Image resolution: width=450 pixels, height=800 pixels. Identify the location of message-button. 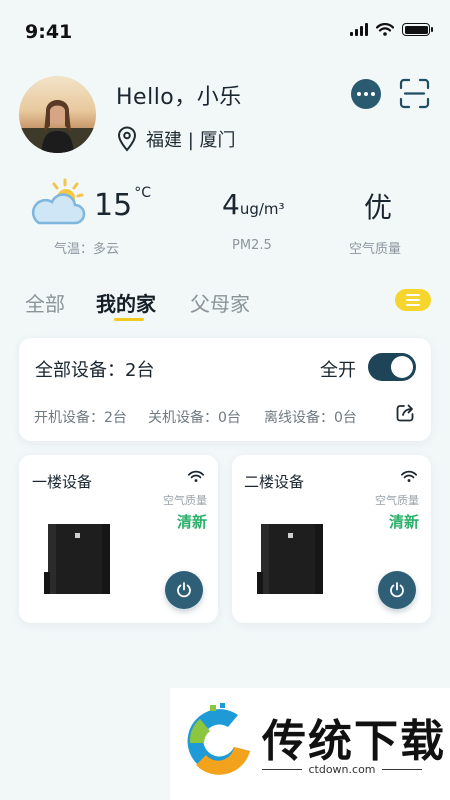
(366, 94).